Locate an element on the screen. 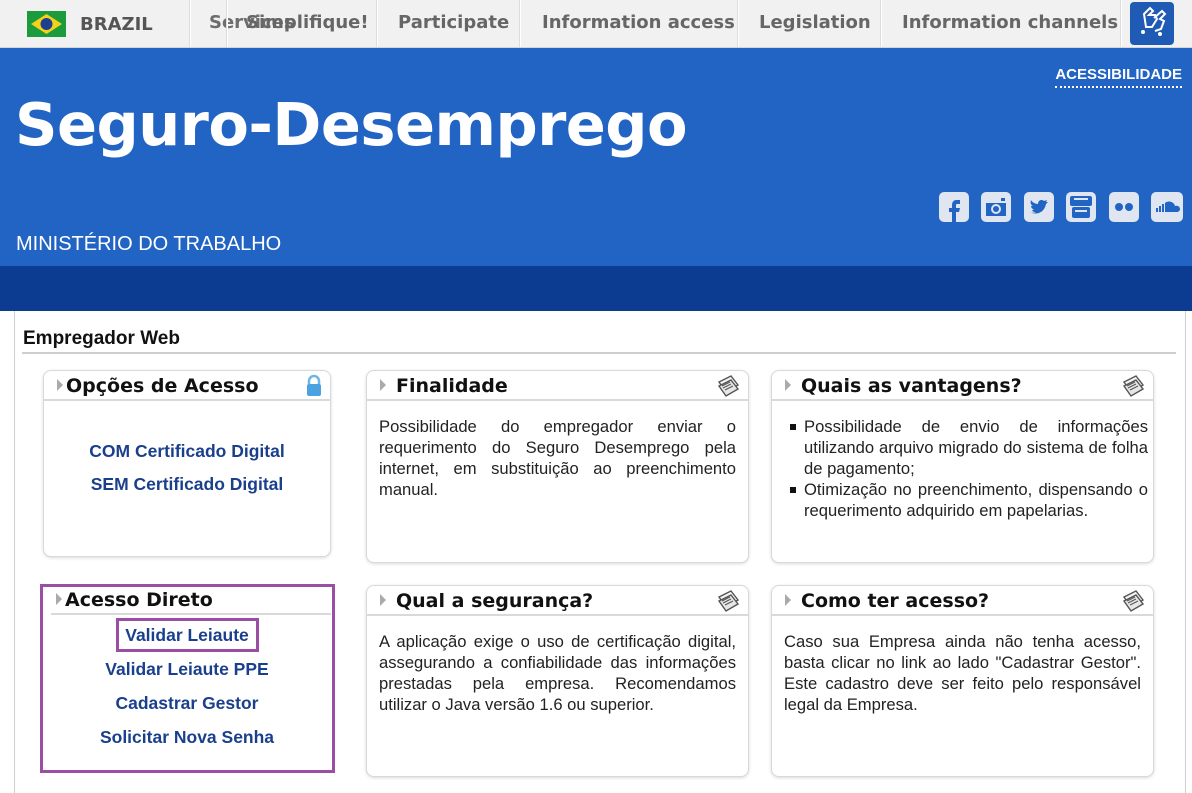 Image resolution: width=1192 pixels, height=793 pixels. twitter-icon is located at coordinates (1039, 207).